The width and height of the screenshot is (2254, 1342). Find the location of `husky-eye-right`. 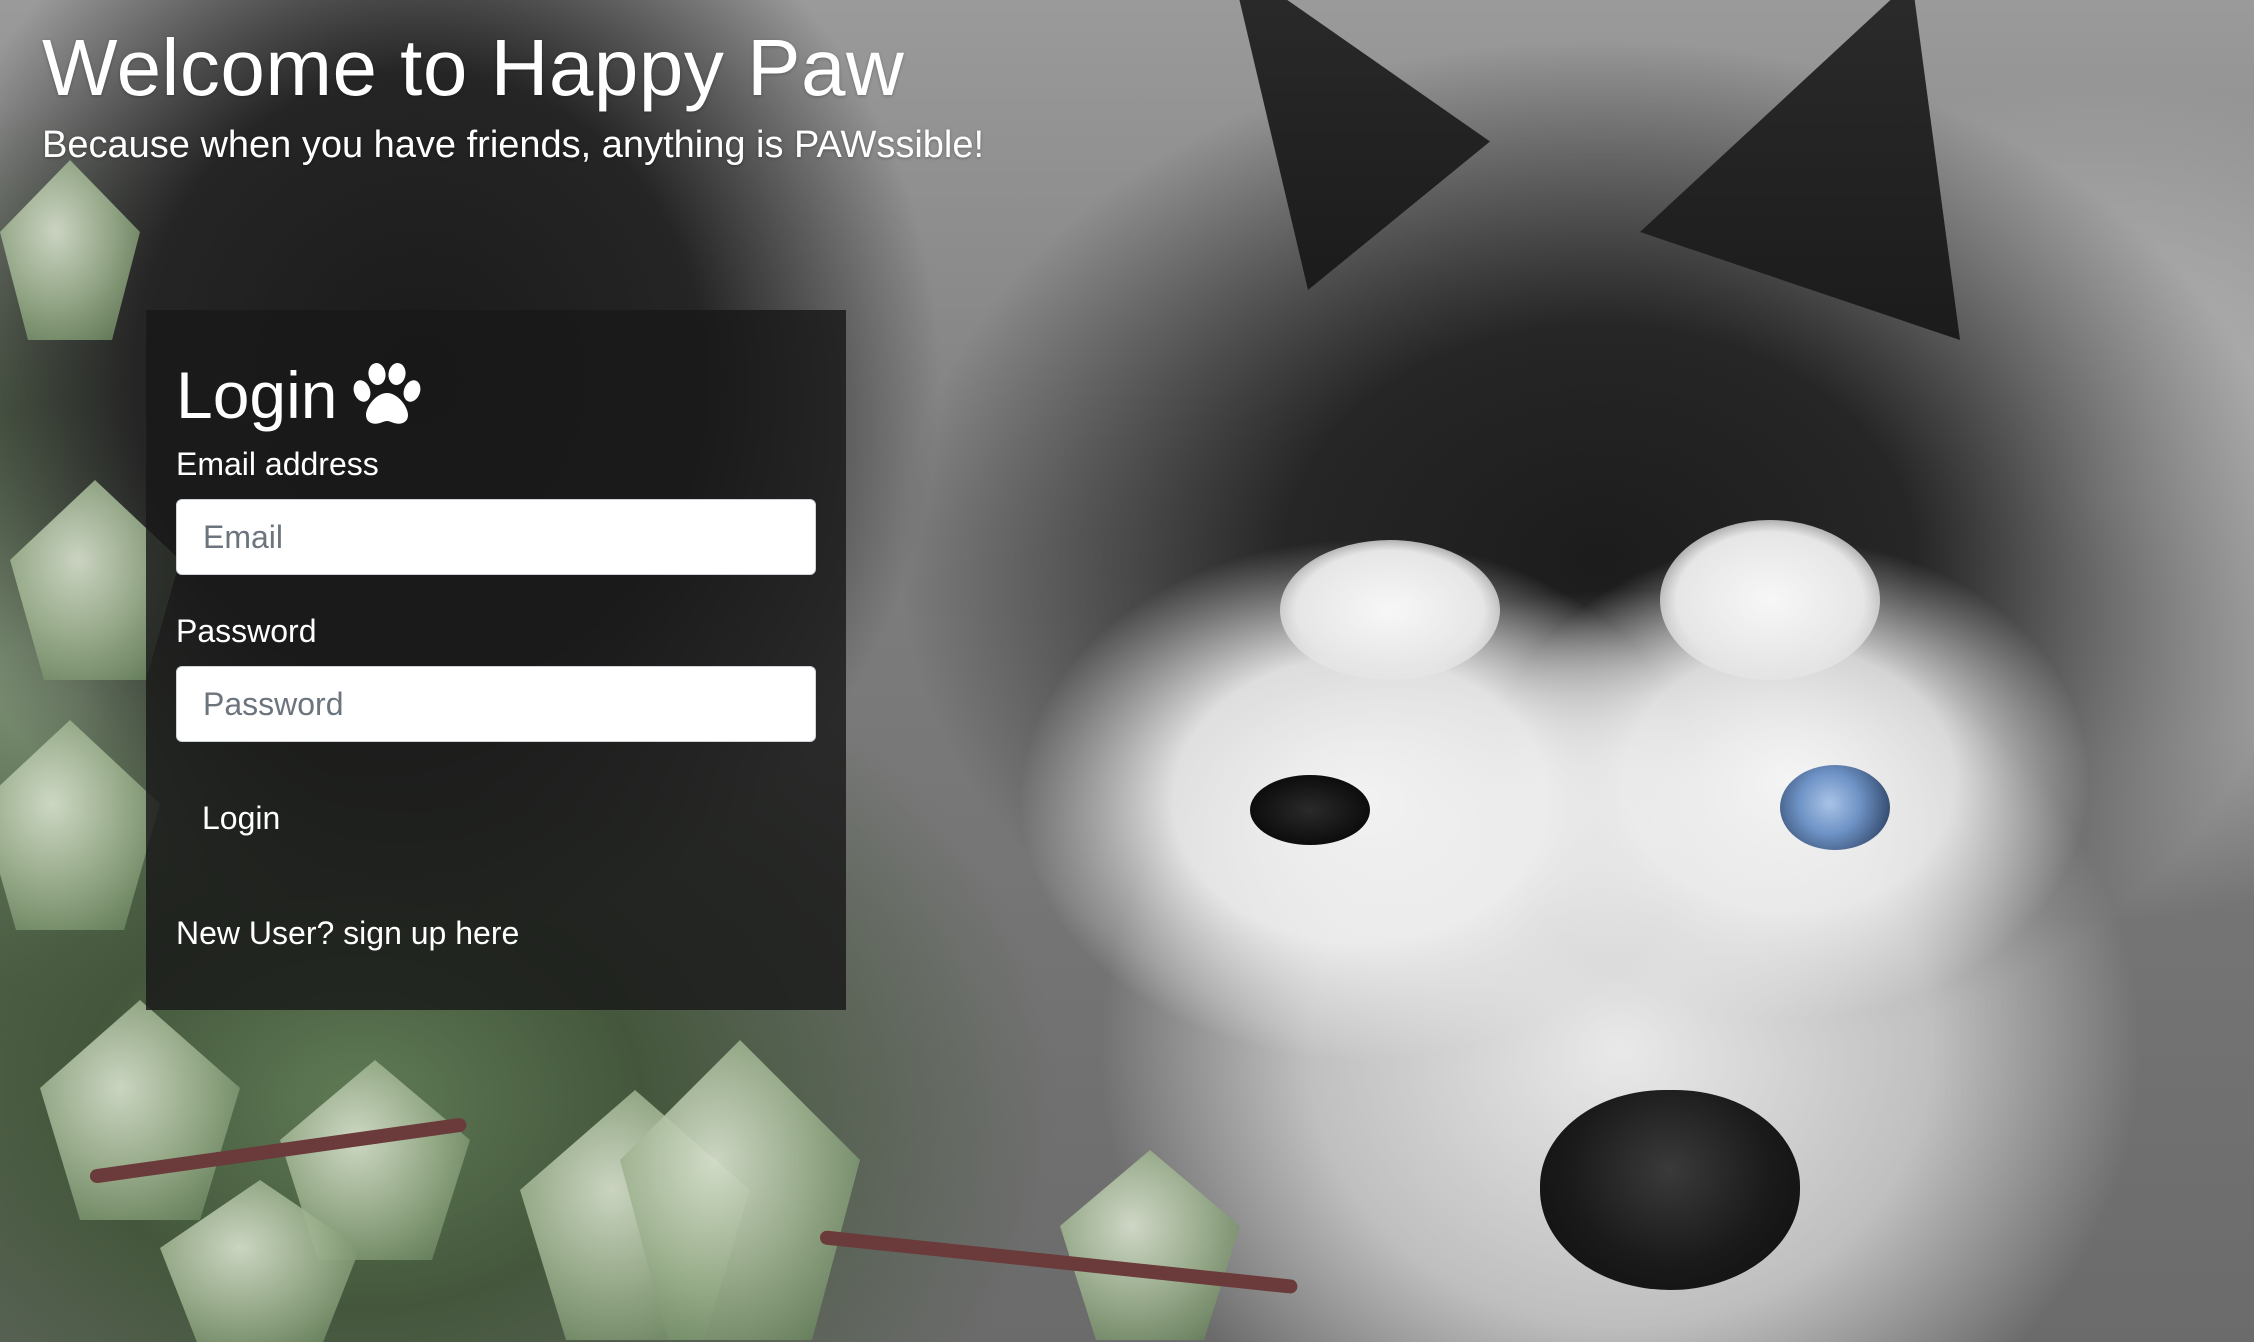

husky-eye-right is located at coordinates (1835, 807).